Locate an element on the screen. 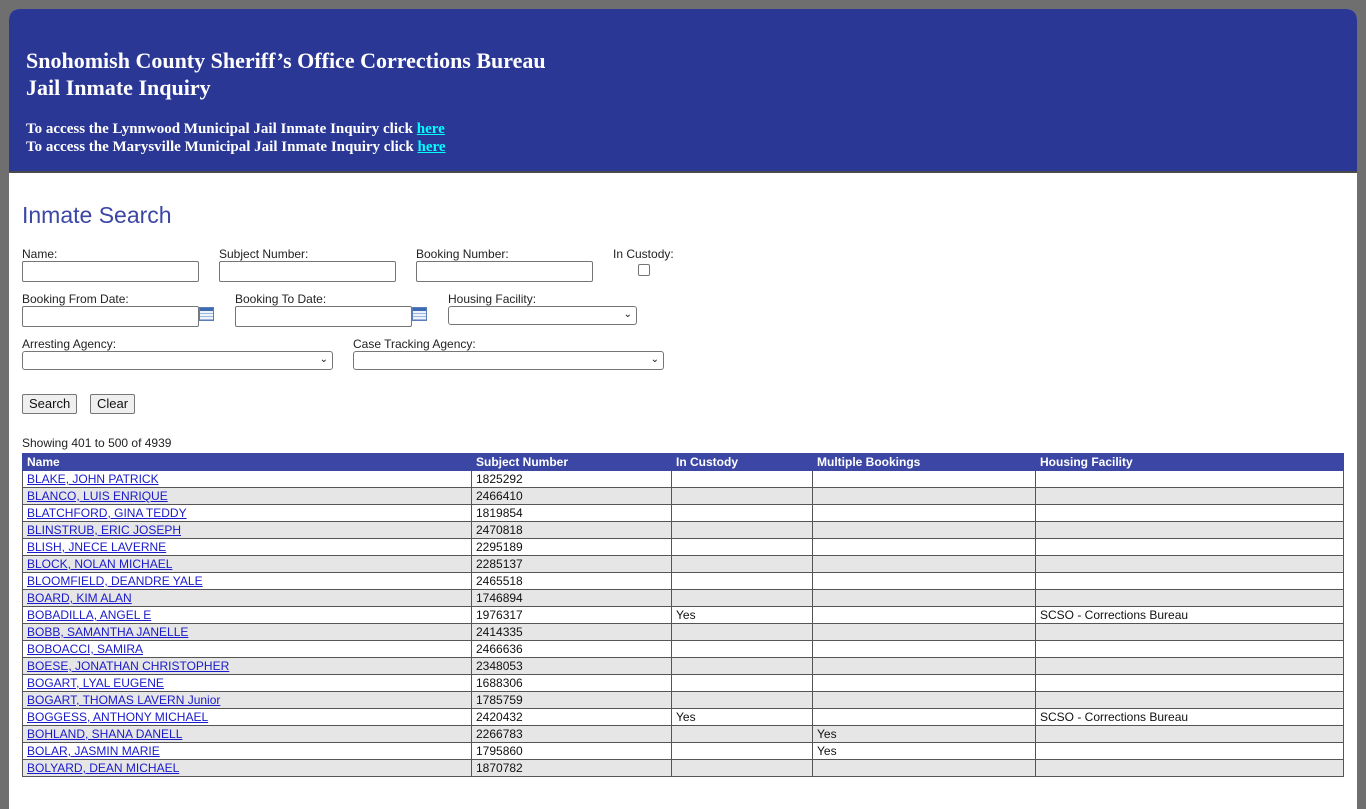  subject-number-input is located at coordinates (307, 271).